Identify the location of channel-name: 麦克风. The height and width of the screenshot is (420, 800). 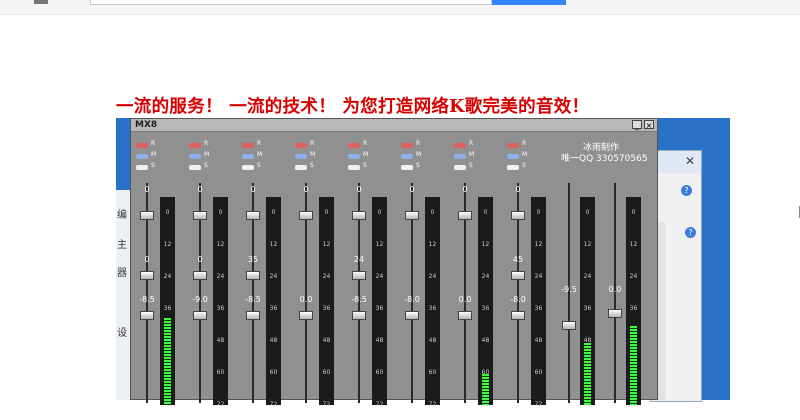
(525, 414).